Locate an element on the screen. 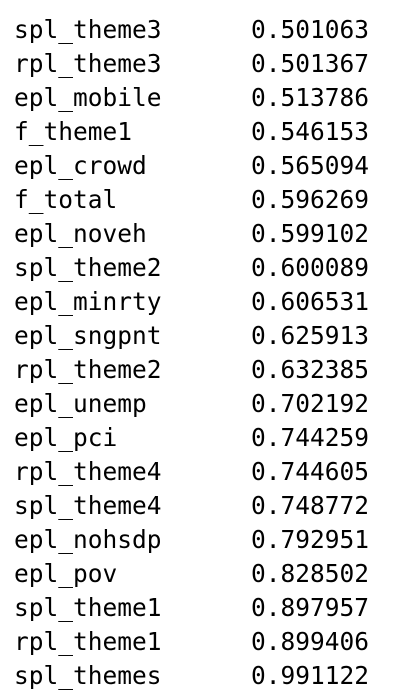 The width and height of the screenshot is (410, 696). output-row: spl_themes 0.991122 is located at coordinates (205, 676).